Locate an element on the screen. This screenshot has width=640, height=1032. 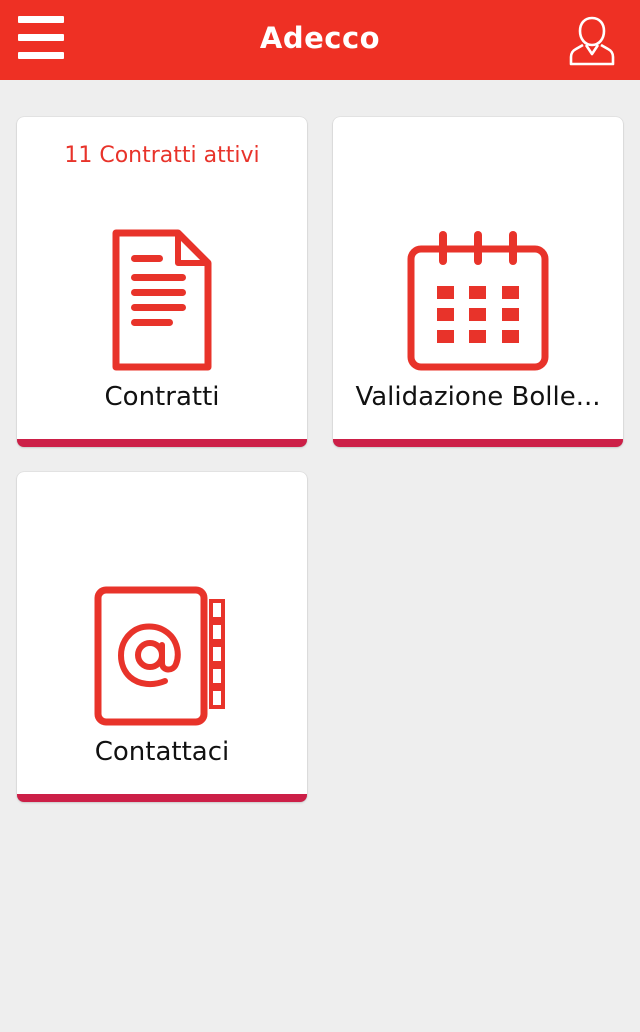
tile-label-contratti: Contratti is located at coordinates (162, 397).